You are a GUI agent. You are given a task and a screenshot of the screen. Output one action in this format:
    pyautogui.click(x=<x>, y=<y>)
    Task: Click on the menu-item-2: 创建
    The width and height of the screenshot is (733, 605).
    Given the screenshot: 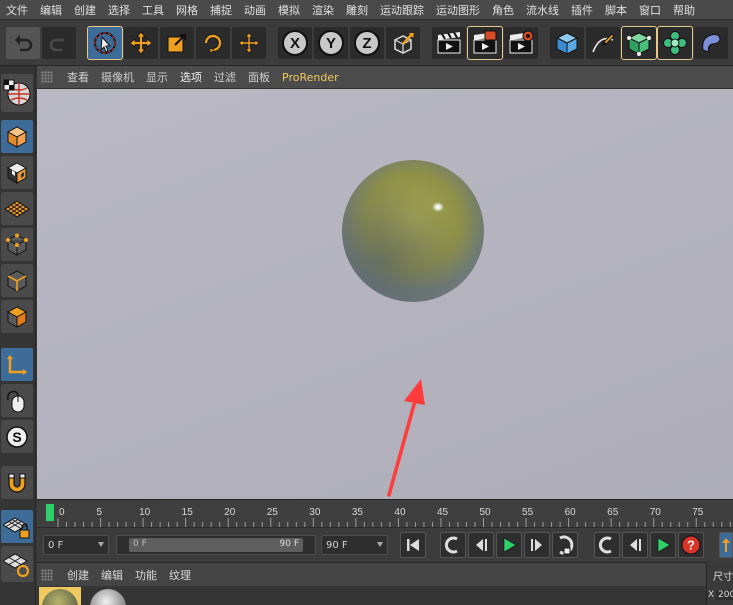 What is the action you would take?
    pyautogui.click(x=85, y=10)
    